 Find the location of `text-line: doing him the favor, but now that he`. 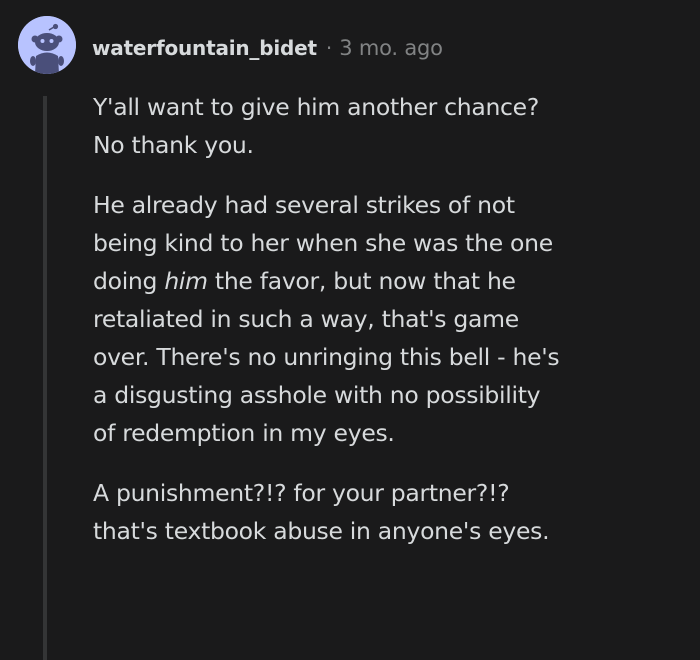

text-line: doing him the favor, but now that he is located at coordinates (393, 281).